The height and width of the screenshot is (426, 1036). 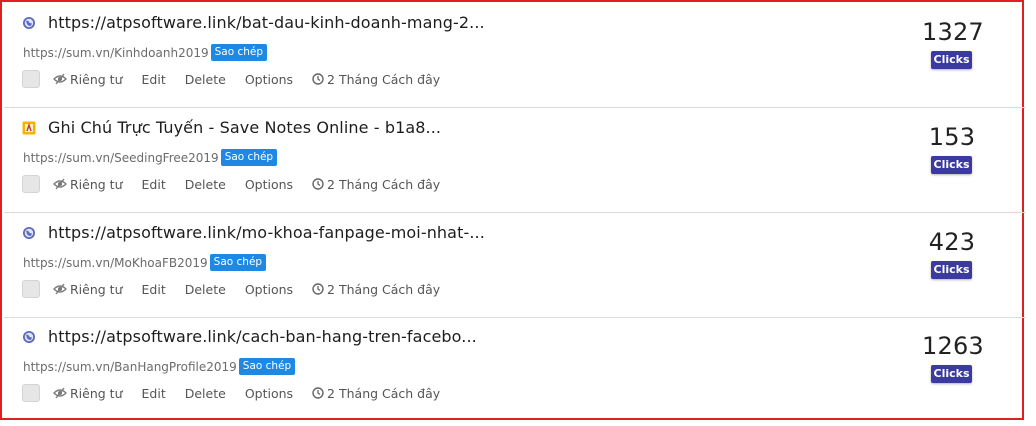 I want to click on notes-app-icon, so click(x=29, y=128).